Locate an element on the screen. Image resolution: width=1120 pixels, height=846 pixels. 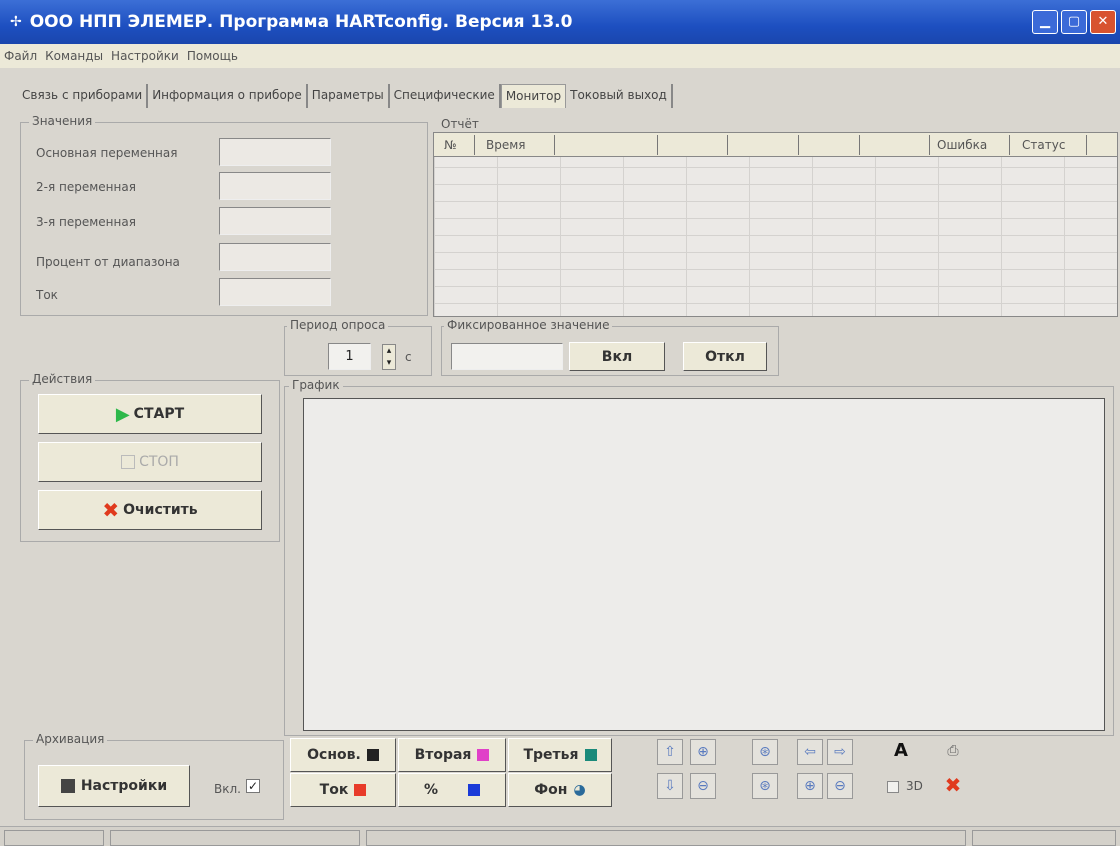
main-variable-label: Основная переменная is located at coordinates (107, 153).